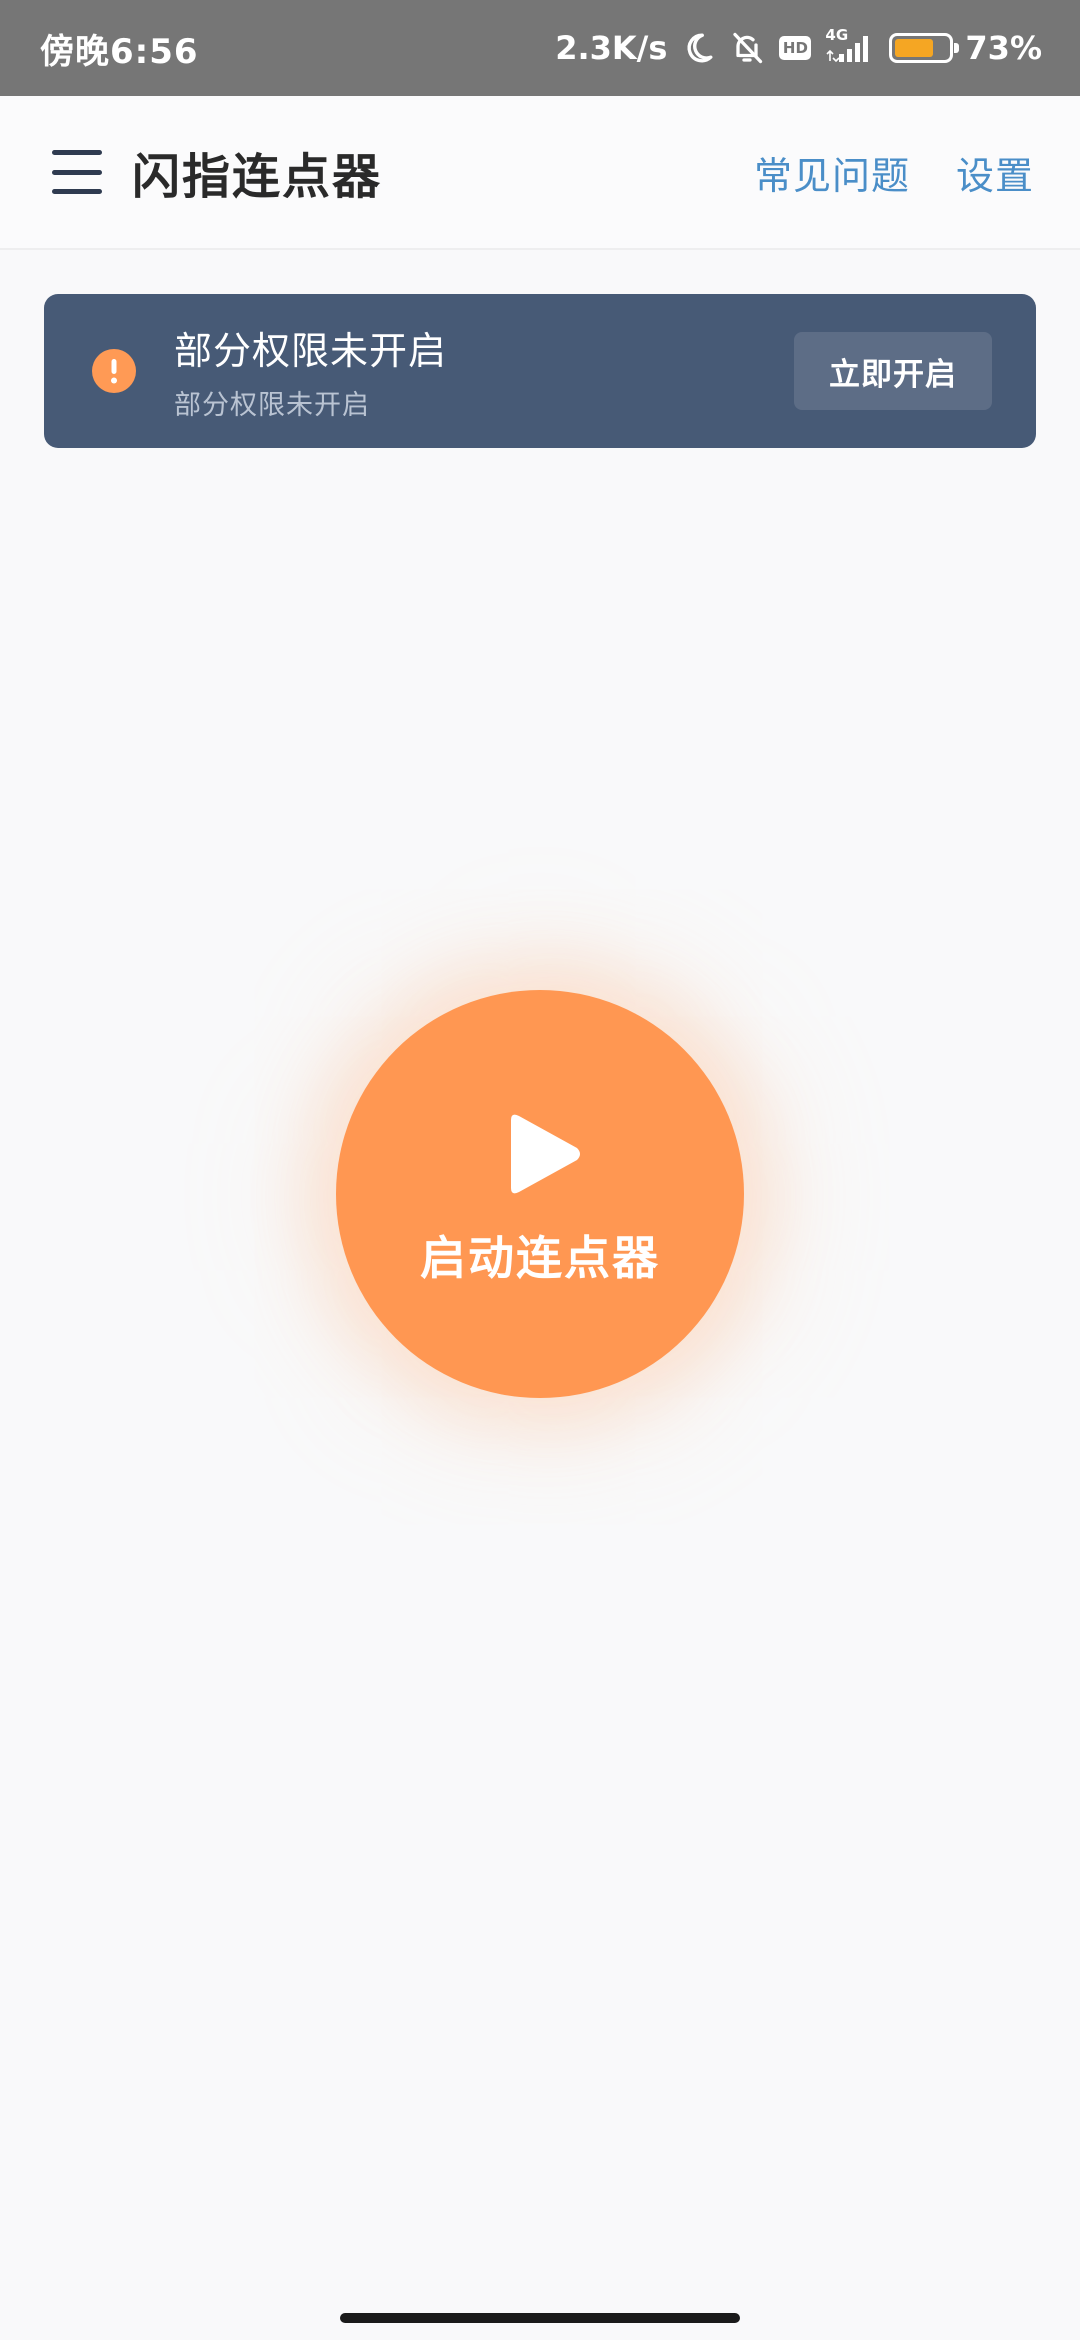 This screenshot has height=2340, width=1080. Describe the element at coordinates (540, 371) in the screenshot. I see `permission-banner: 部分权限未开启 部分权限未开启 立即开启` at that location.